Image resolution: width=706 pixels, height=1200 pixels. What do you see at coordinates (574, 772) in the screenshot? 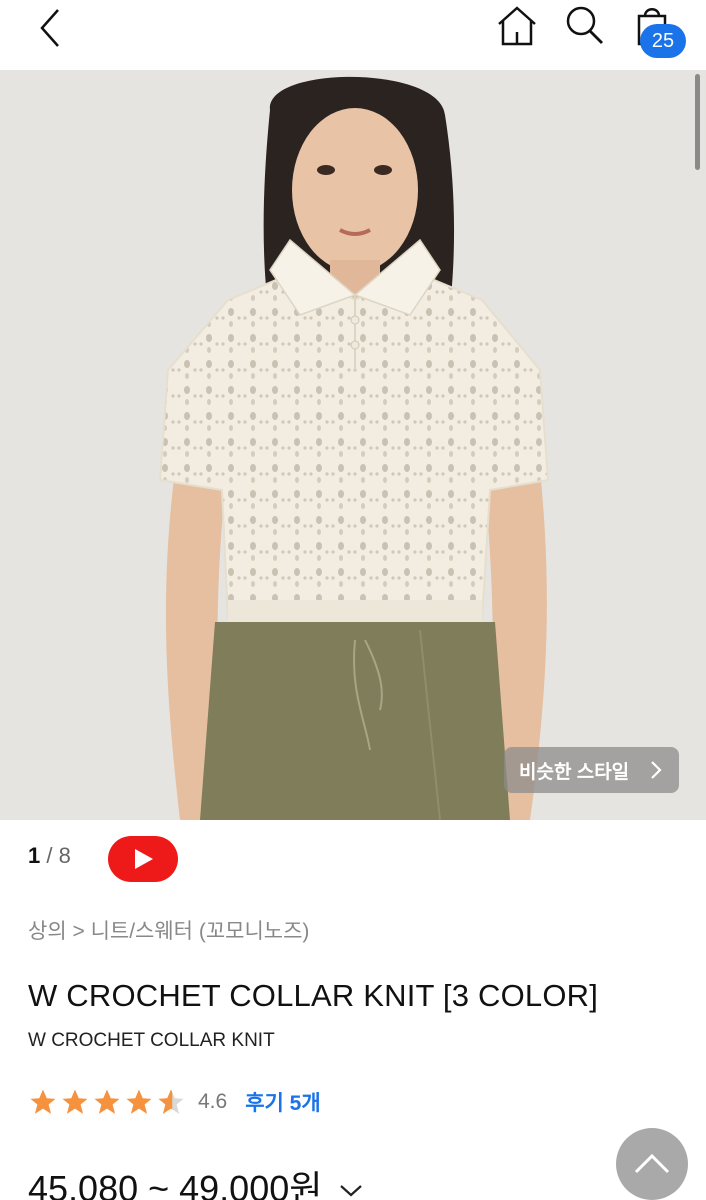
I see `similar-style-label: 비슷한 스타일` at bounding box center [574, 772].